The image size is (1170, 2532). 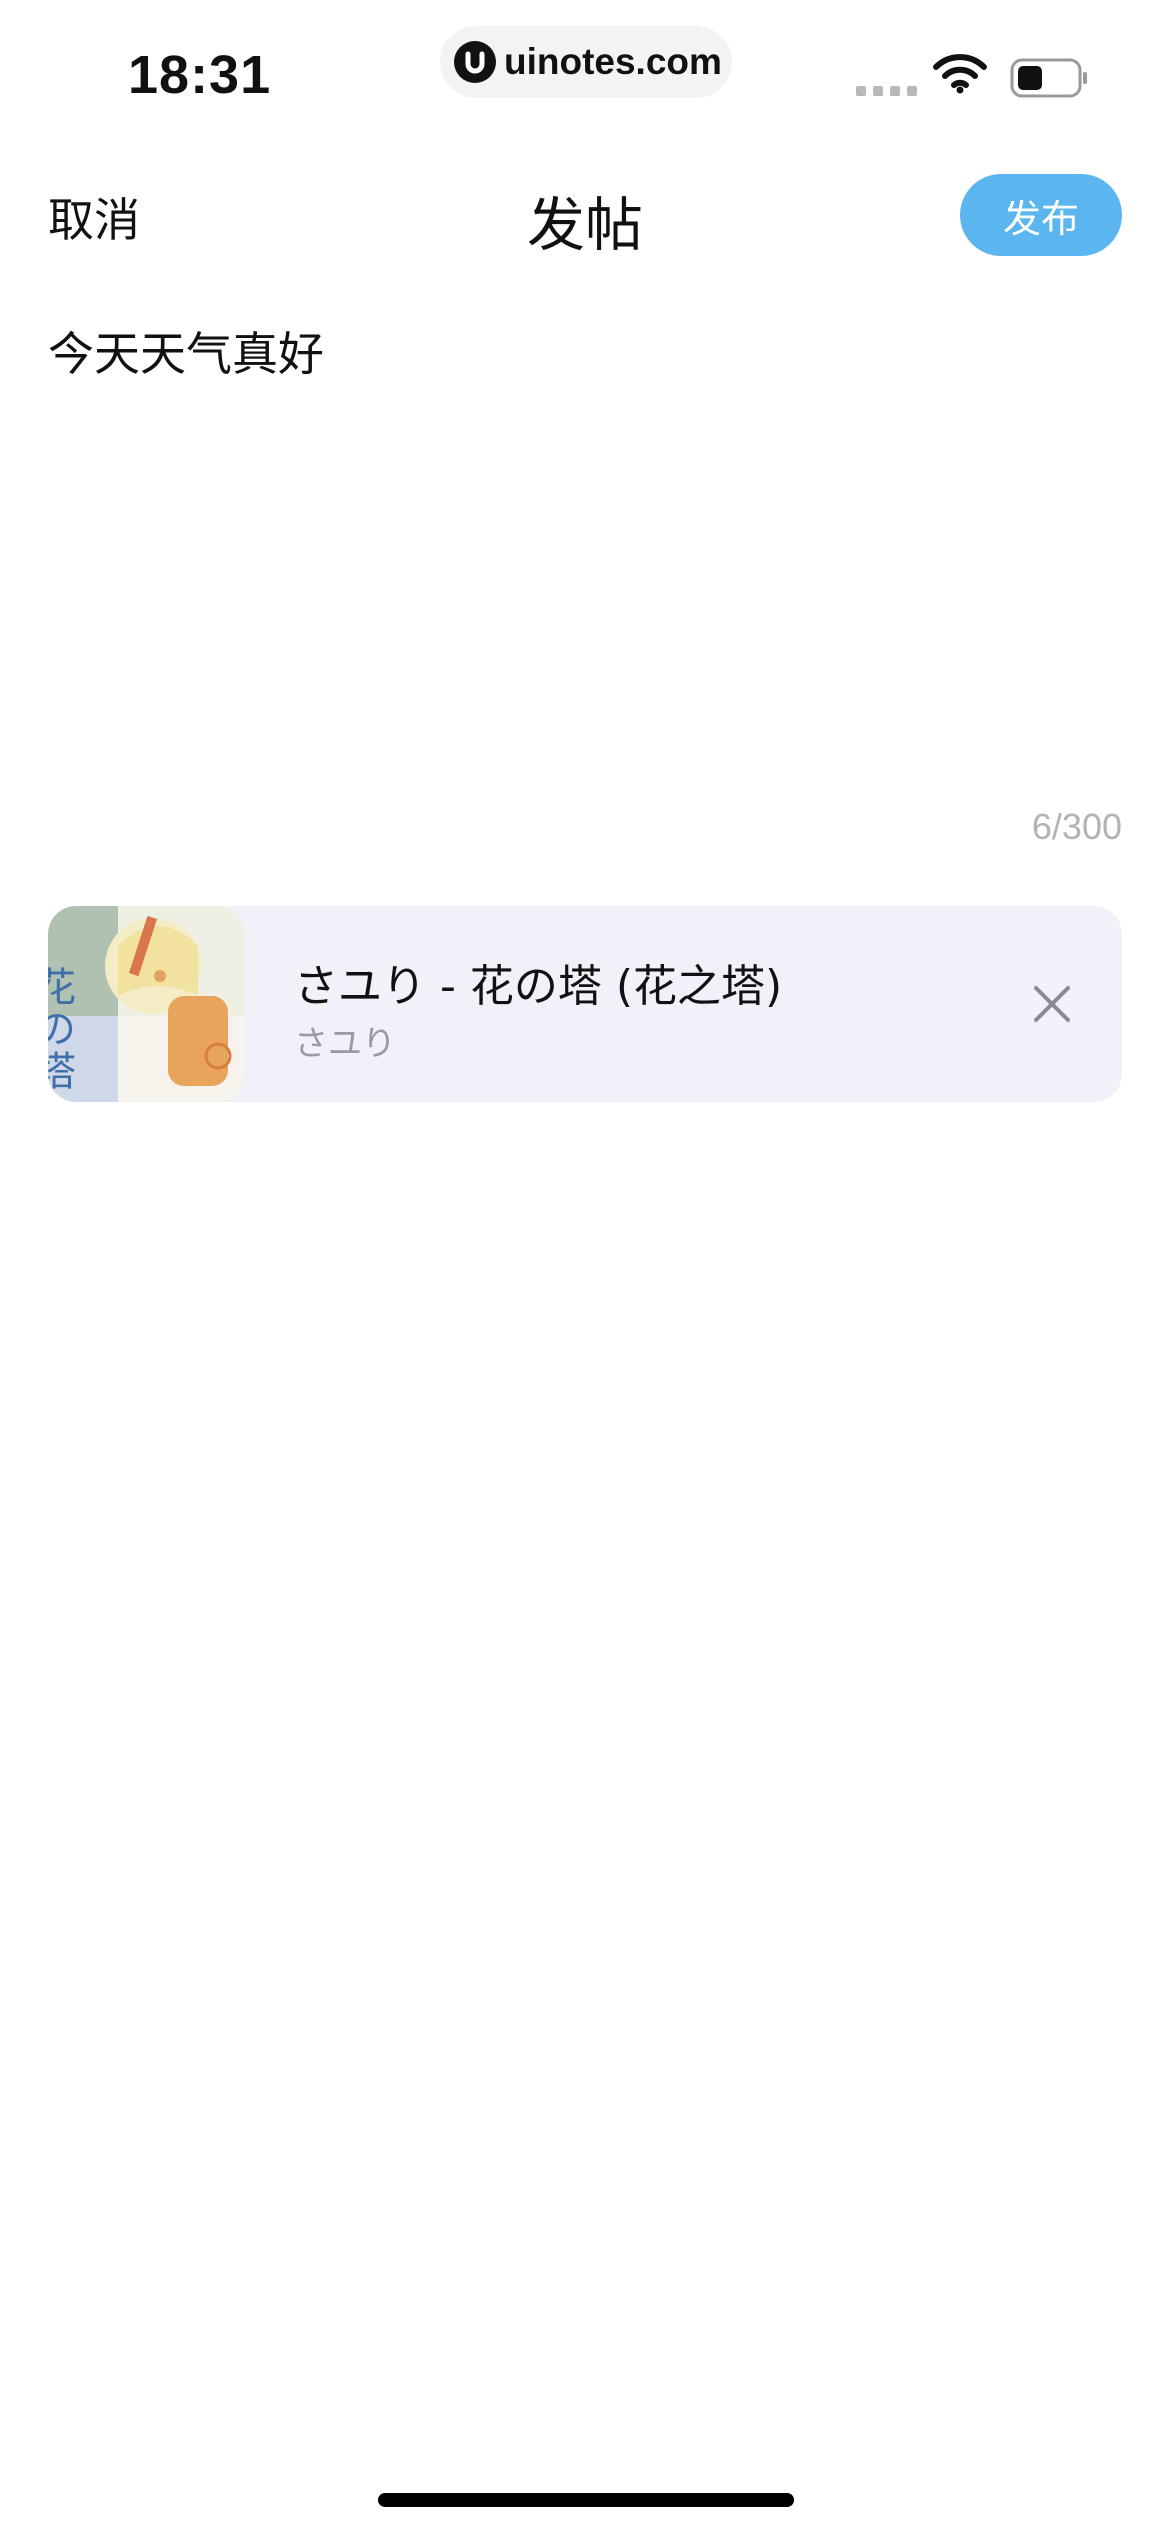 I want to click on url-text: uinotes.com, so click(x=613, y=61).